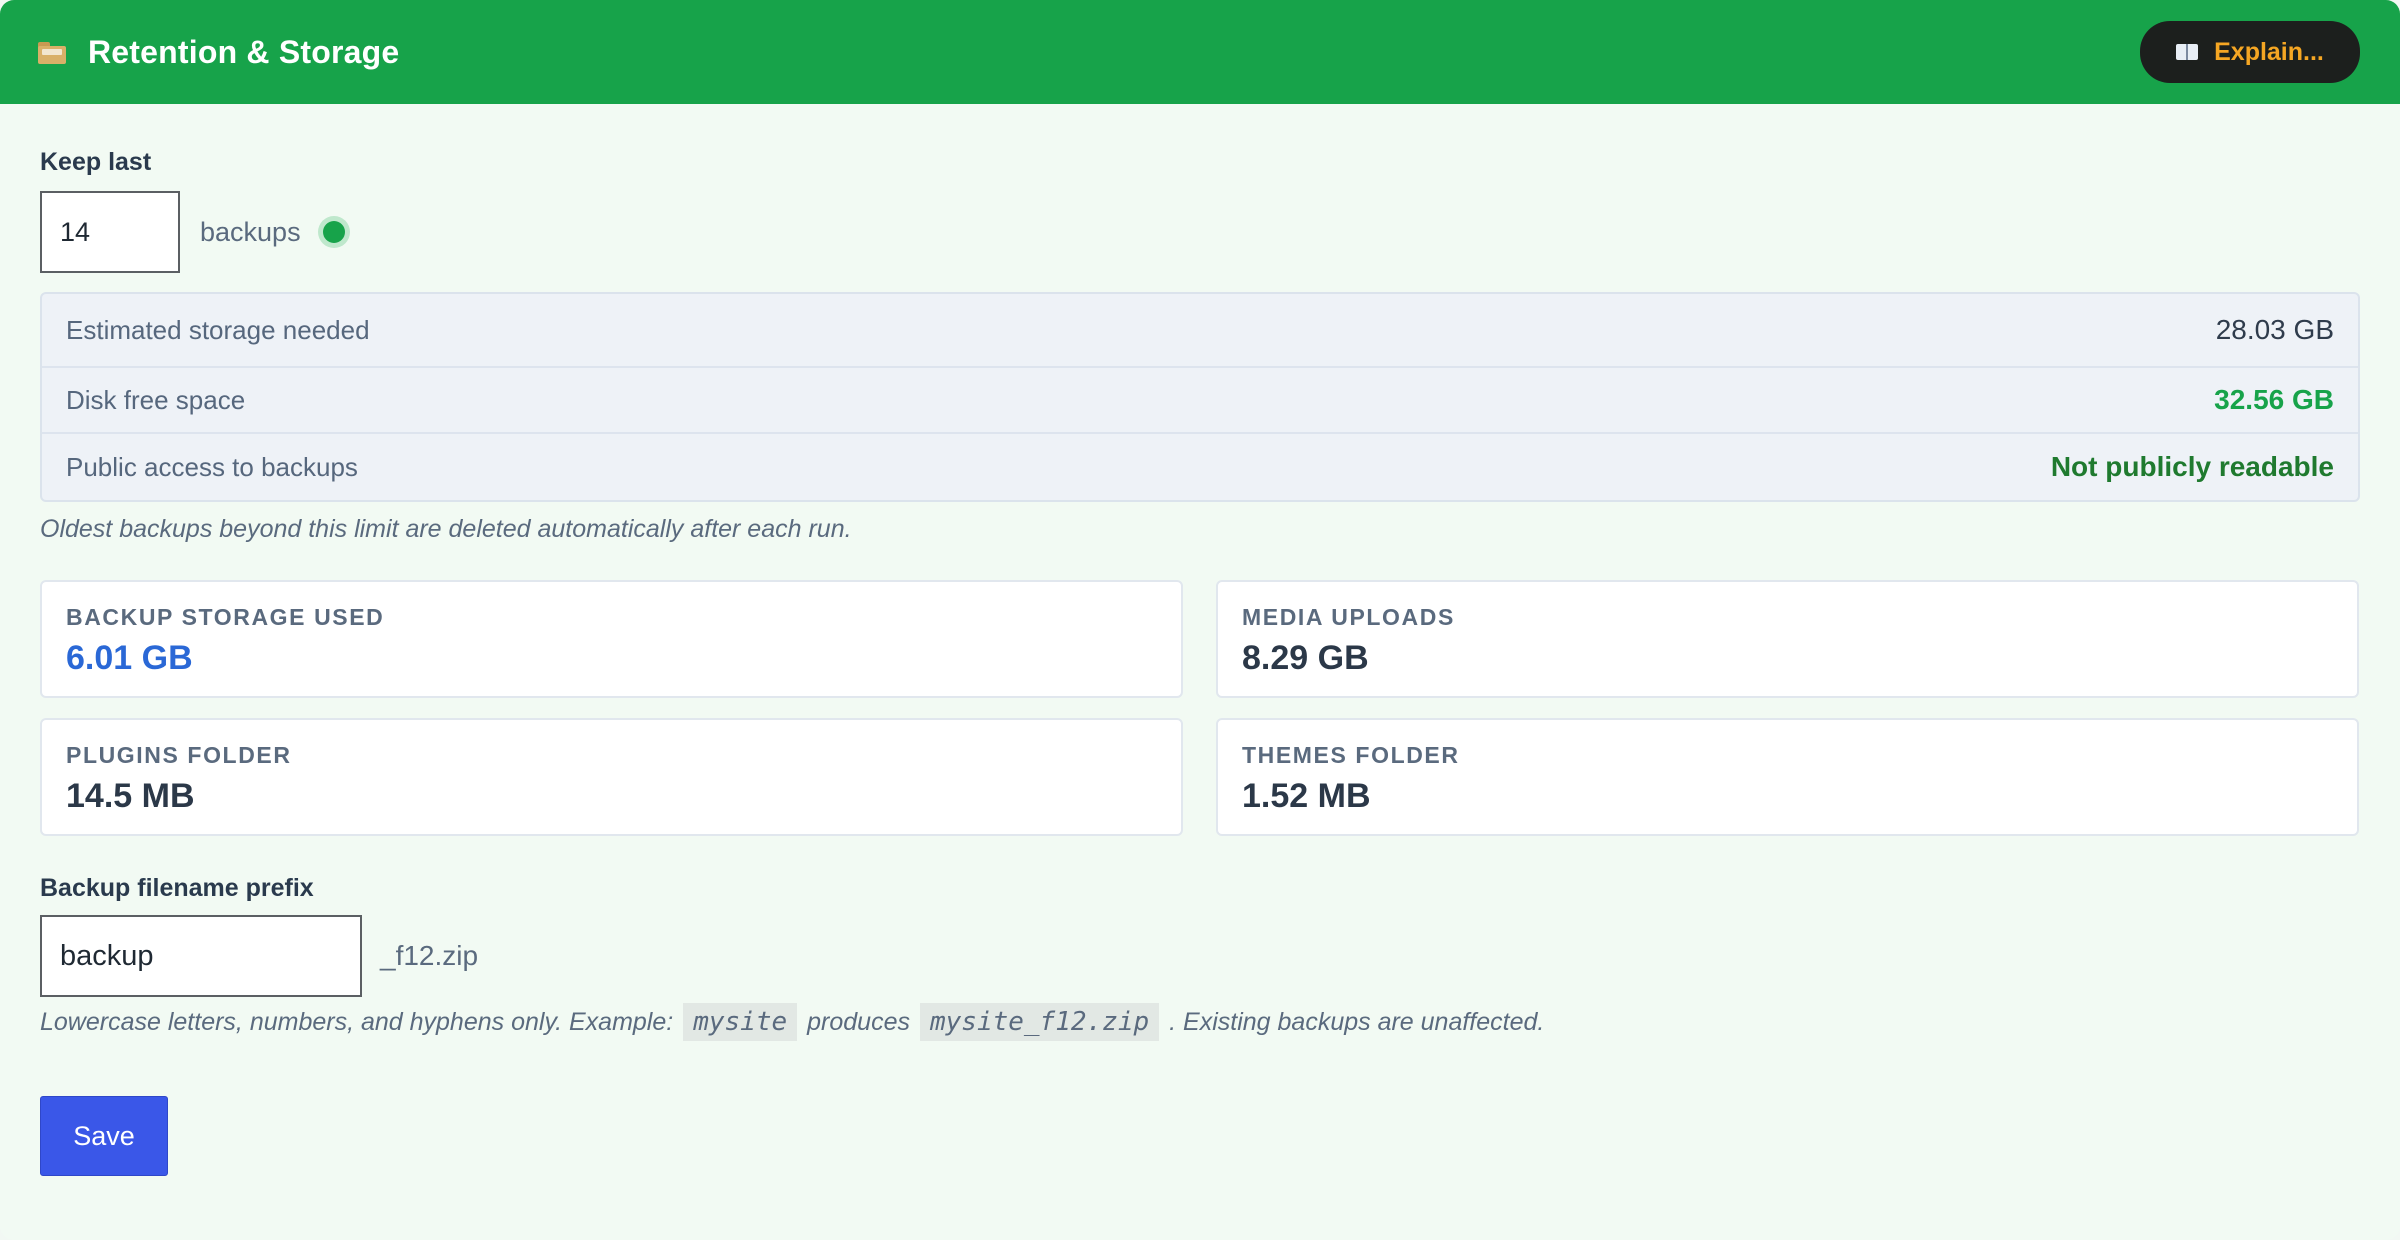 The height and width of the screenshot is (1240, 2400). What do you see at coordinates (2274, 329) in the screenshot?
I see `info-value: 28.03 GB` at bounding box center [2274, 329].